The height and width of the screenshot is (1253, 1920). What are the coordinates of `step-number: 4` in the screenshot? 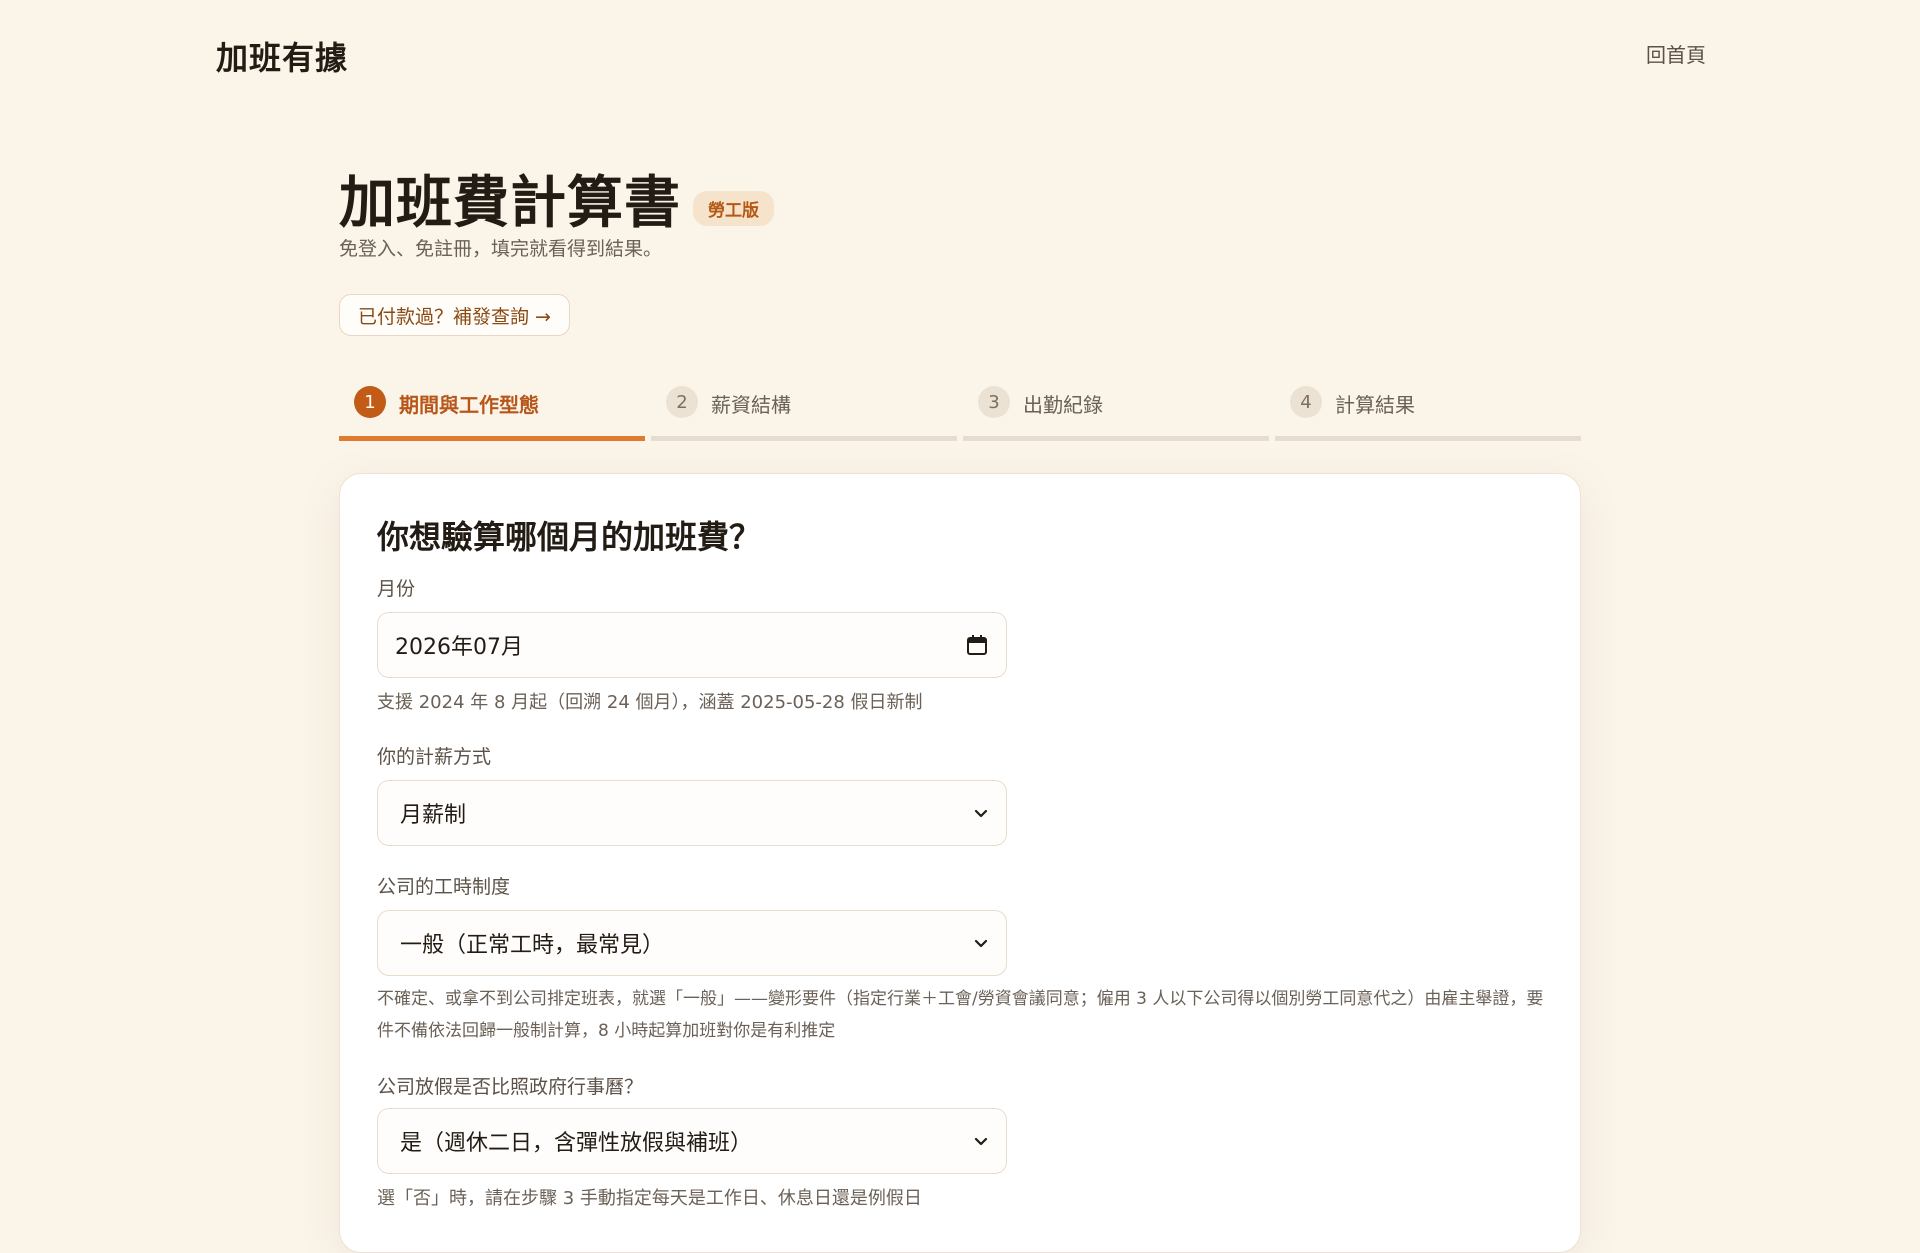 It's located at (1306, 402).